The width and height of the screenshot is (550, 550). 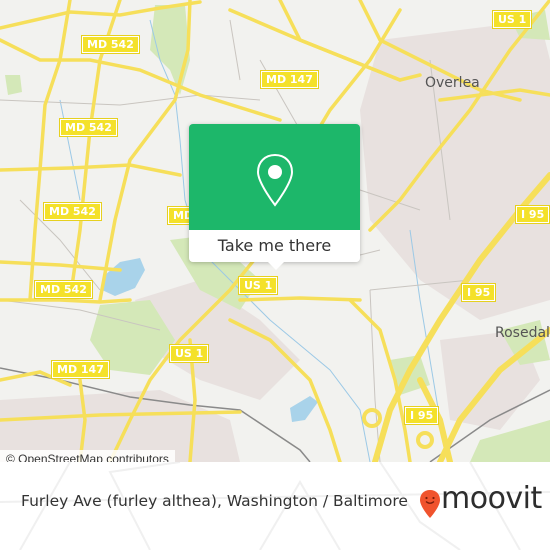 What do you see at coordinates (274, 246) in the screenshot?
I see `take-me-there-button: Take me there` at bounding box center [274, 246].